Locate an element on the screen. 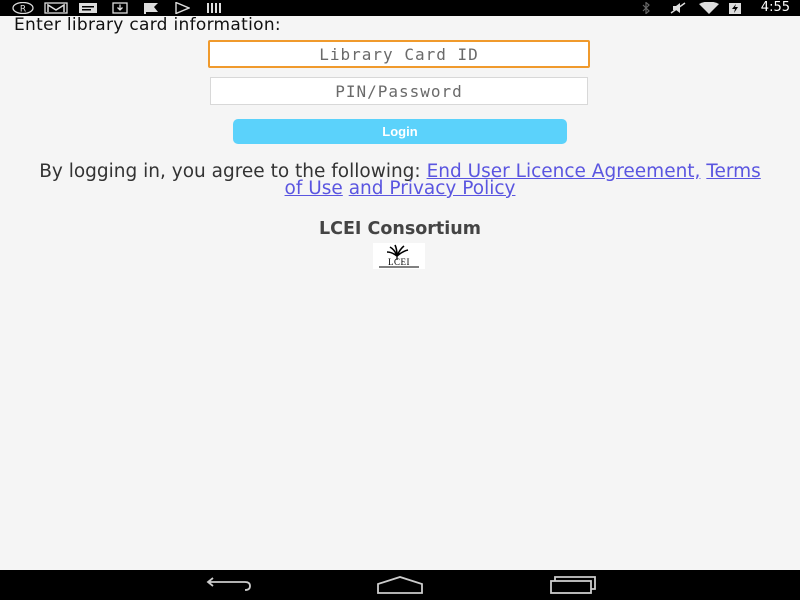 The height and width of the screenshot is (600, 800). pin-field-wrapper is located at coordinates (399, 91).